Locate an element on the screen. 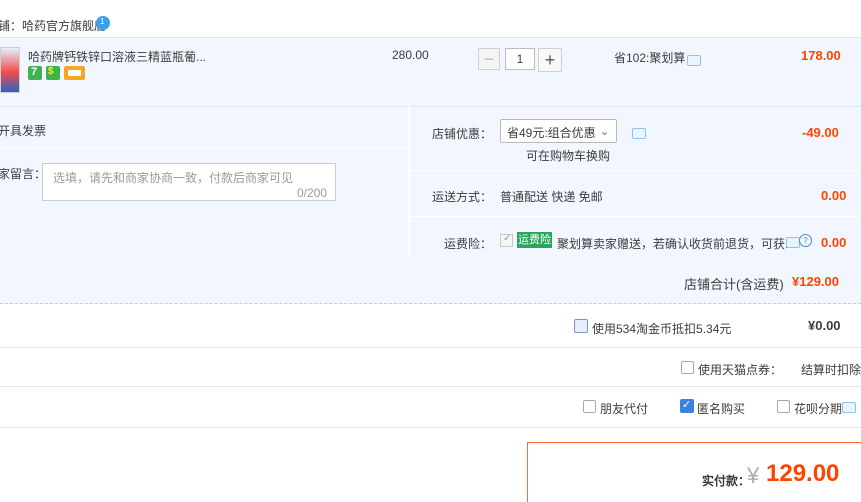 This screenshot has width=861, height=502. credit-card-icon is located at coordinates (74, 73).